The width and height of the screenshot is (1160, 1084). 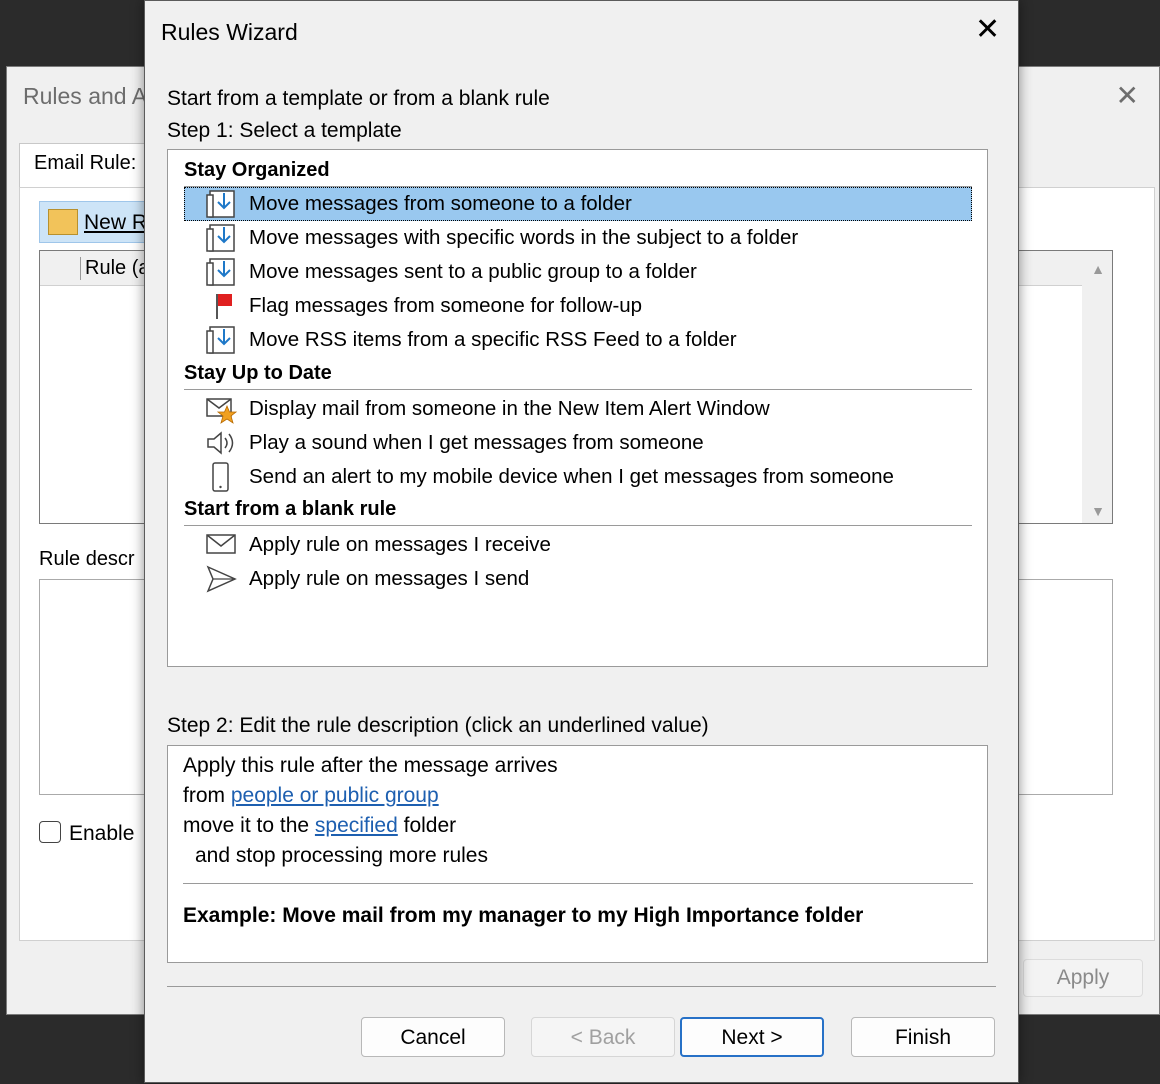 What do you see at coordinates (578, 509) in the screenshot?
I see `group-blank-rule: Start from a blank rule` at bounding box center [578, 509].